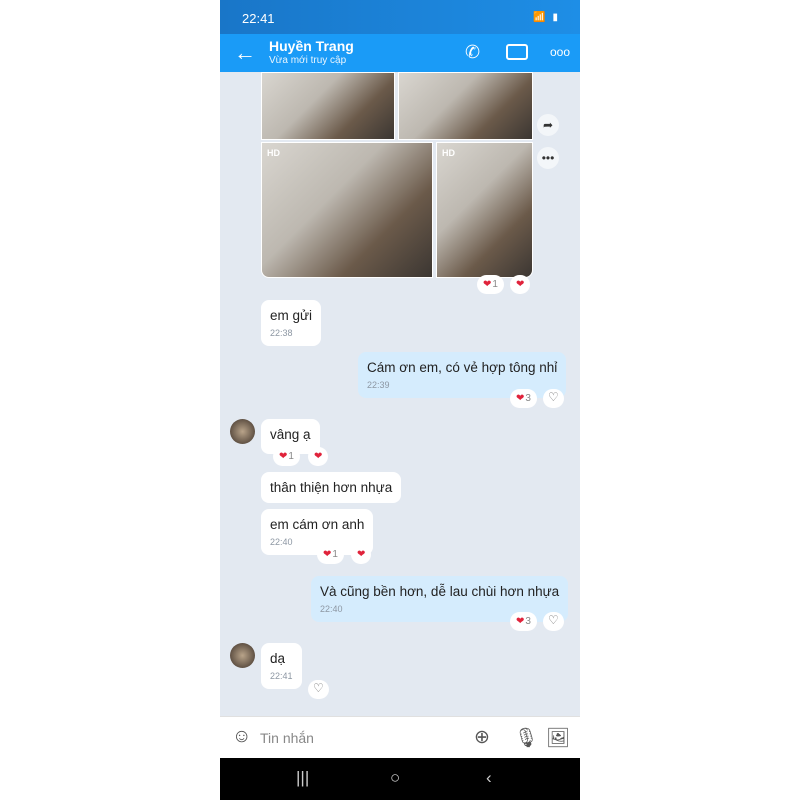  What do you see at coordinates (548, 158) in the screenshot?
I see `more-icon: •••` at bounding box center [548, 158].